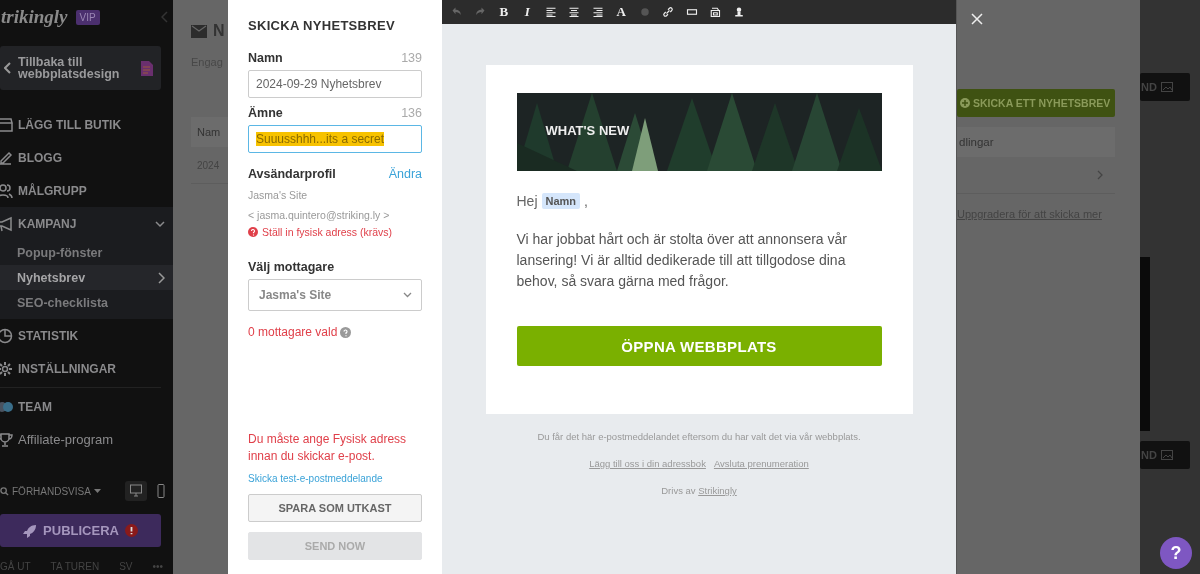 The width and height of the screenshot is (1200, 574). What do you see at coordinates (679, 490) in the screenshot?
I see `powered-by-text: Drivs av` at bounding box center [679, 490].